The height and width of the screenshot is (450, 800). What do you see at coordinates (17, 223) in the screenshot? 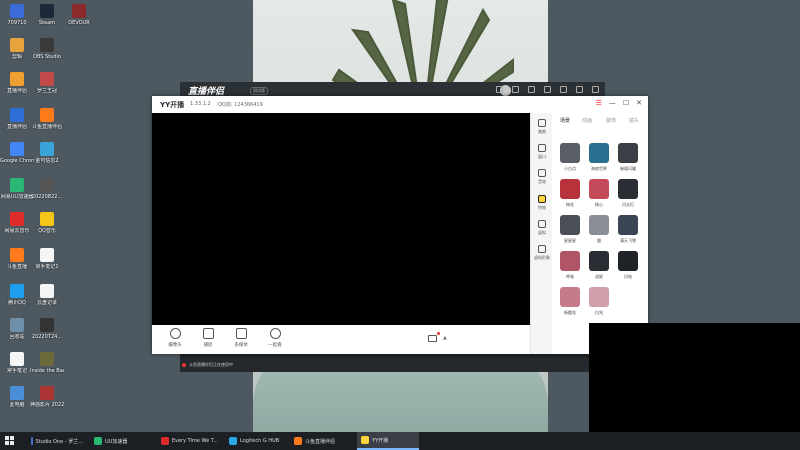
I see `desktop-icon: 网易云音乐` at bounding box center [17, 223].